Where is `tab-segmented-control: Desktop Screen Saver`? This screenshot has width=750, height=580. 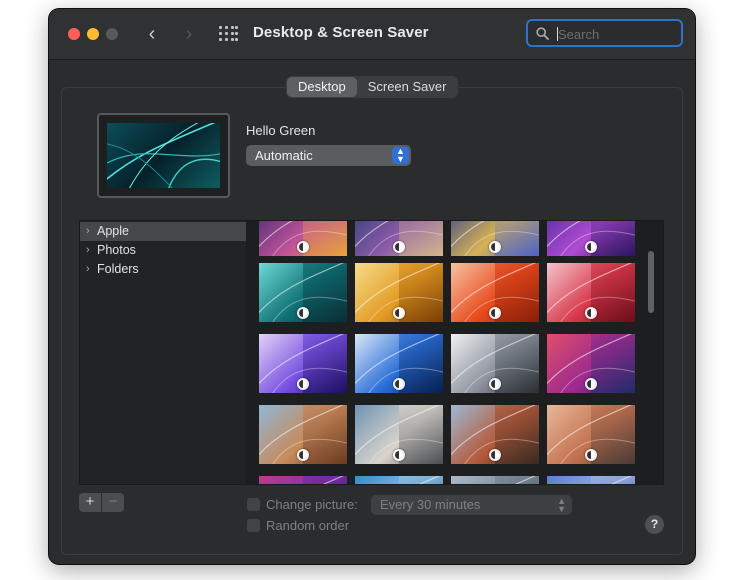
tab-segmented-control: Desktop Screen Saver is located at coordinates (372, 87).